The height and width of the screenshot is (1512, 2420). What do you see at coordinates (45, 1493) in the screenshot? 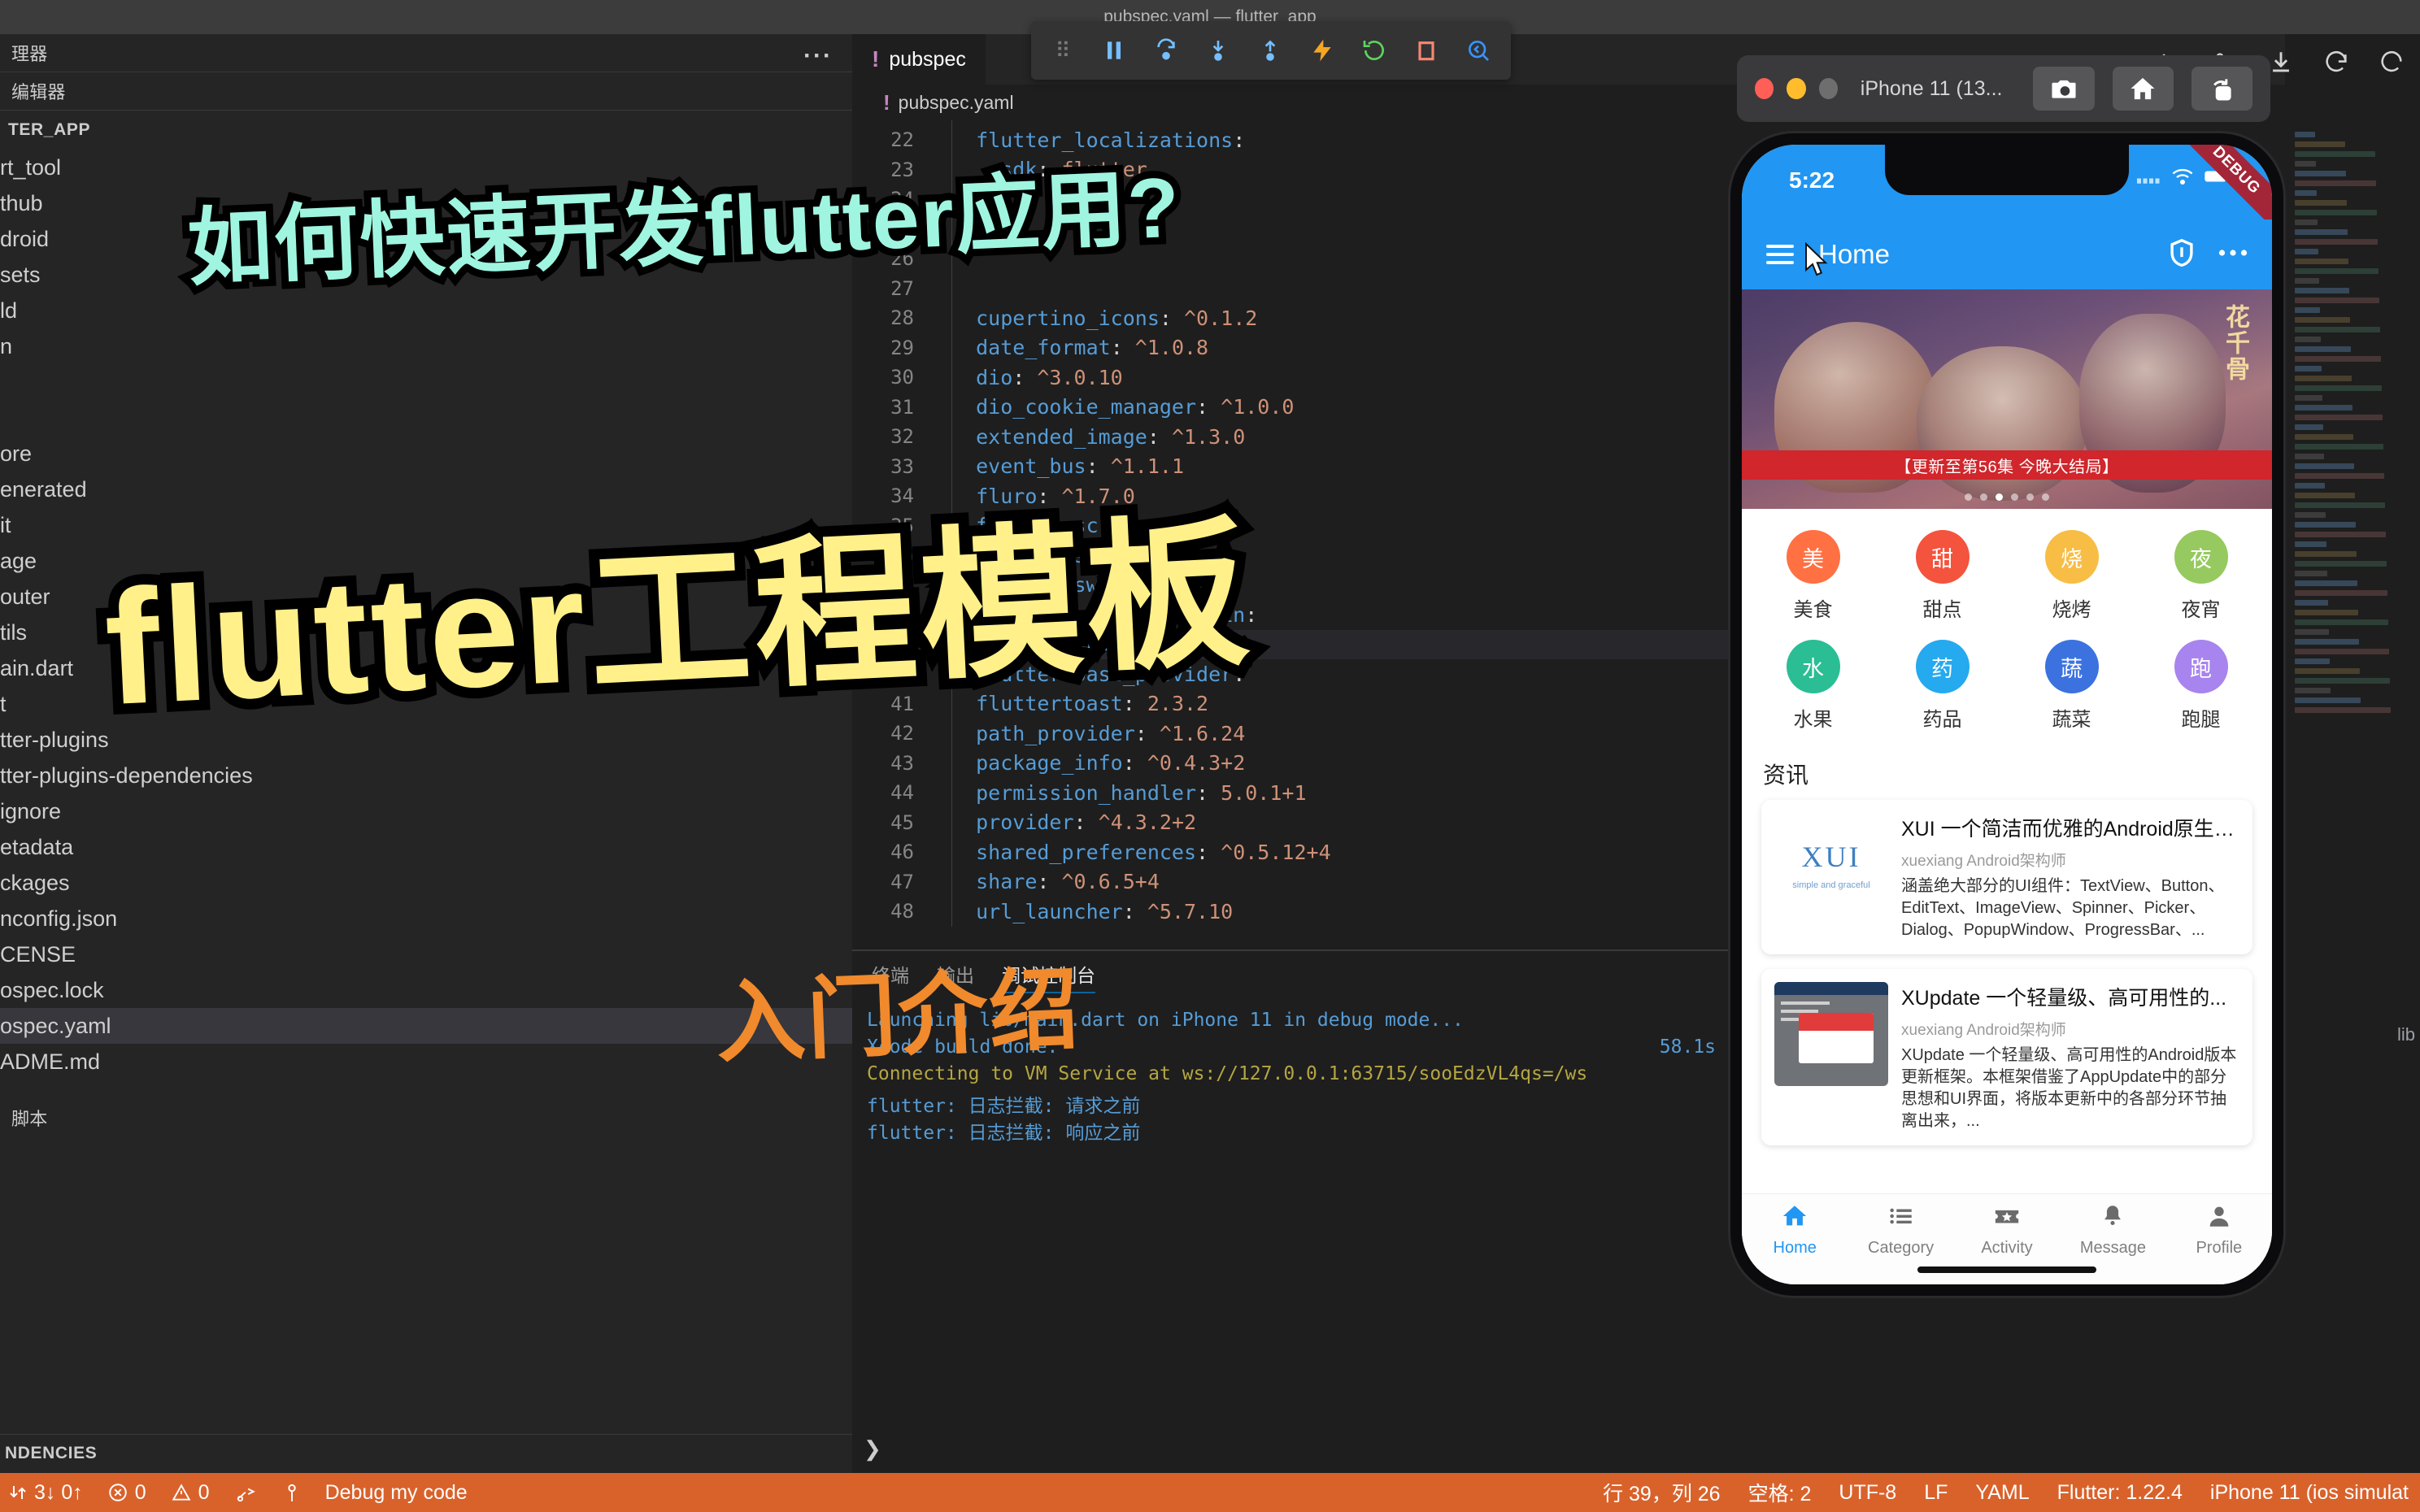
I see `status-sync: 3↓ 0↑` at bounding box center [45, 1493].